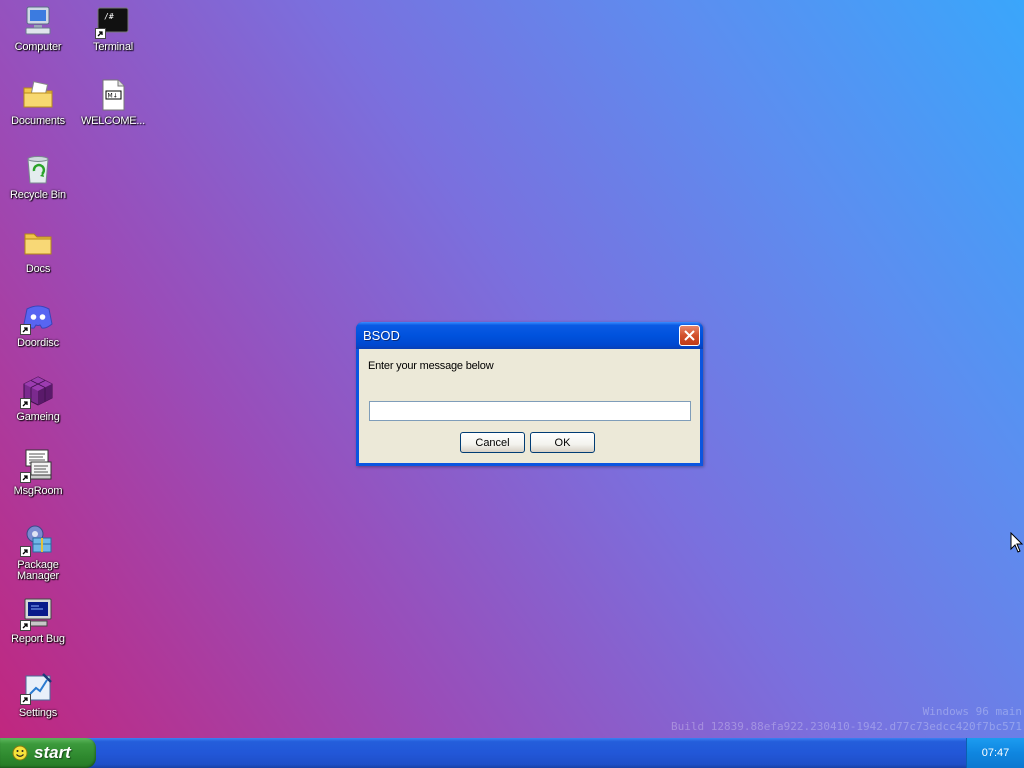 The width and height of the screenshot is (1024, 768). I want to click on desktop-icon-documents: Documents, so click(38, 111).